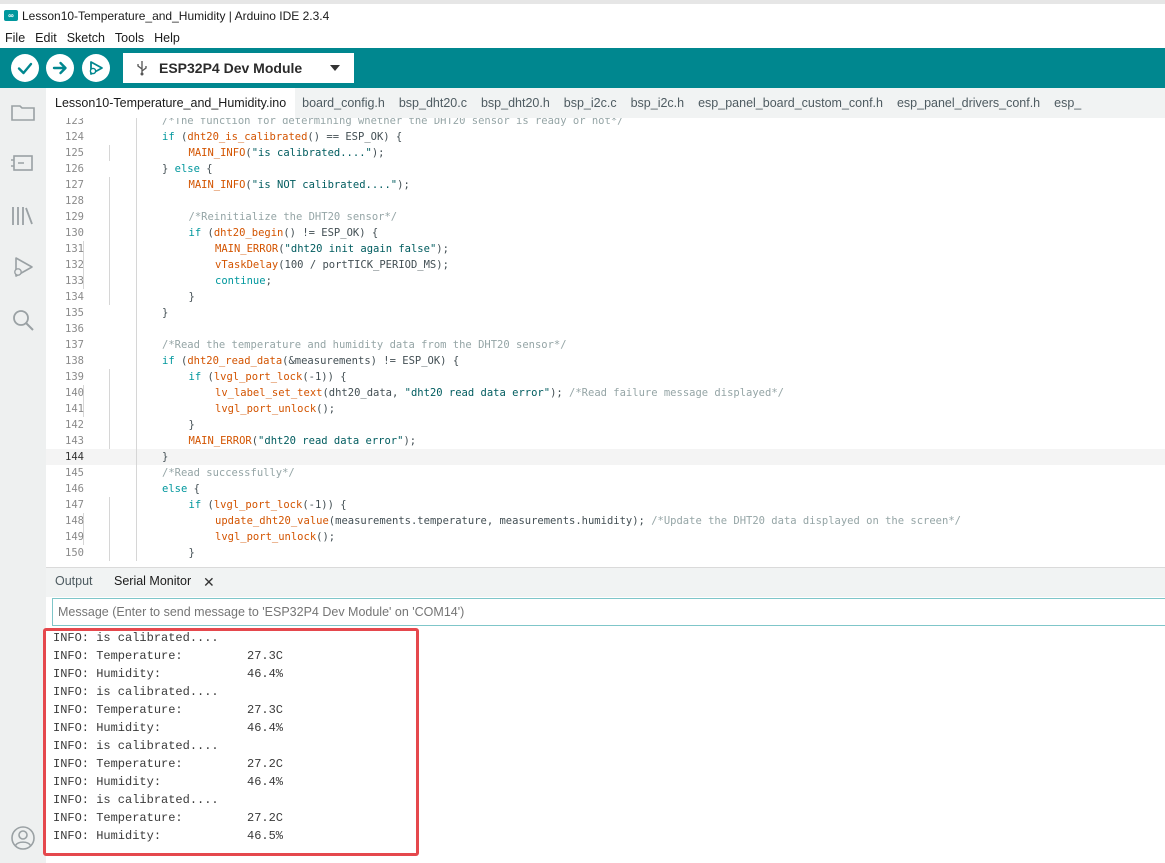  What do you see at coordinates (74, 537) in the screenshot?
I see `line-number: 149` at bounding box center [74, 537].